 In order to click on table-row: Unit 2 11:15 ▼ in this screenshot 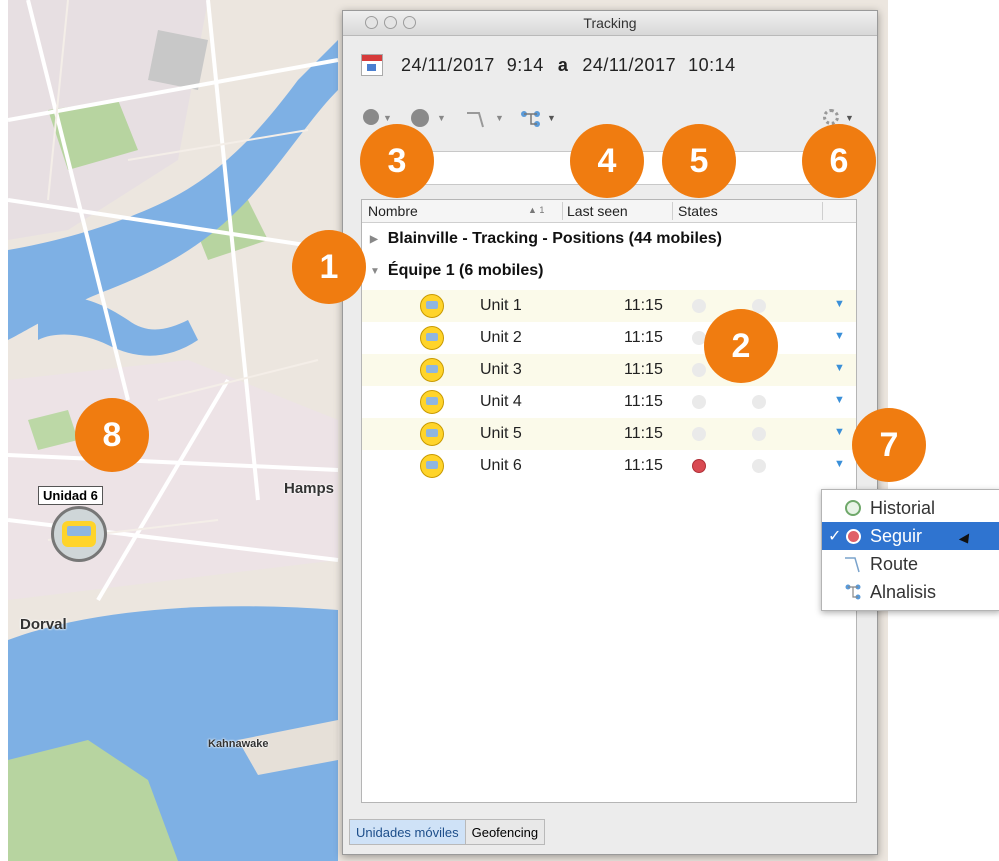, I will do `click(609, 338)`.